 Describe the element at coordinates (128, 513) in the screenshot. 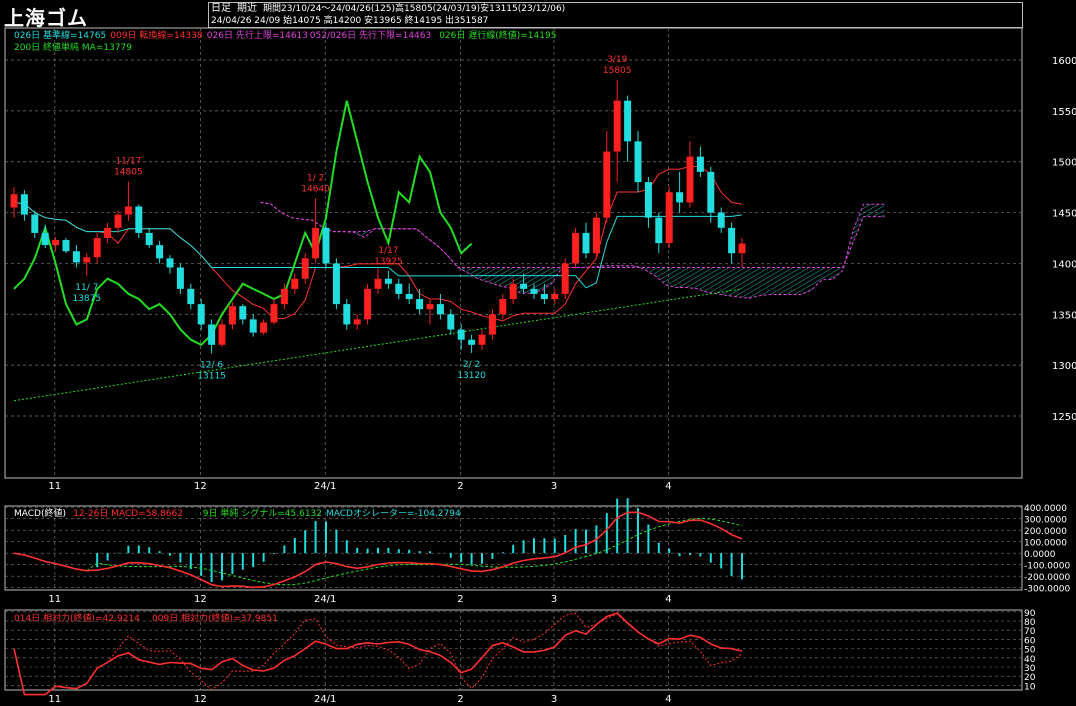

I see `macd-legend-entry: 12-26日 MACD=58.8662` at that location.